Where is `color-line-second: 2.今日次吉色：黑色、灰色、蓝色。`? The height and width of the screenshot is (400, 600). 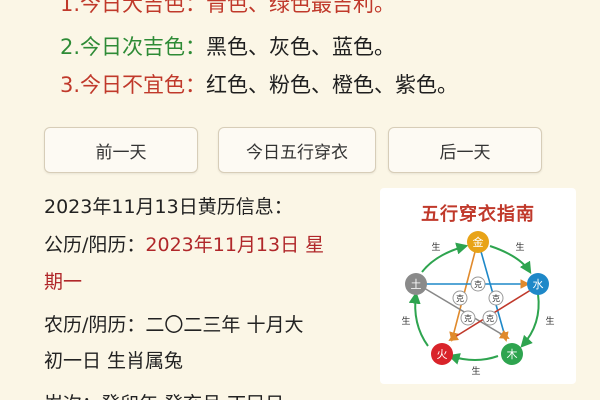 color-line-second: 2.今日次吉色：黑色、灰色、蓝色。 is located at coordinates (227, 47).